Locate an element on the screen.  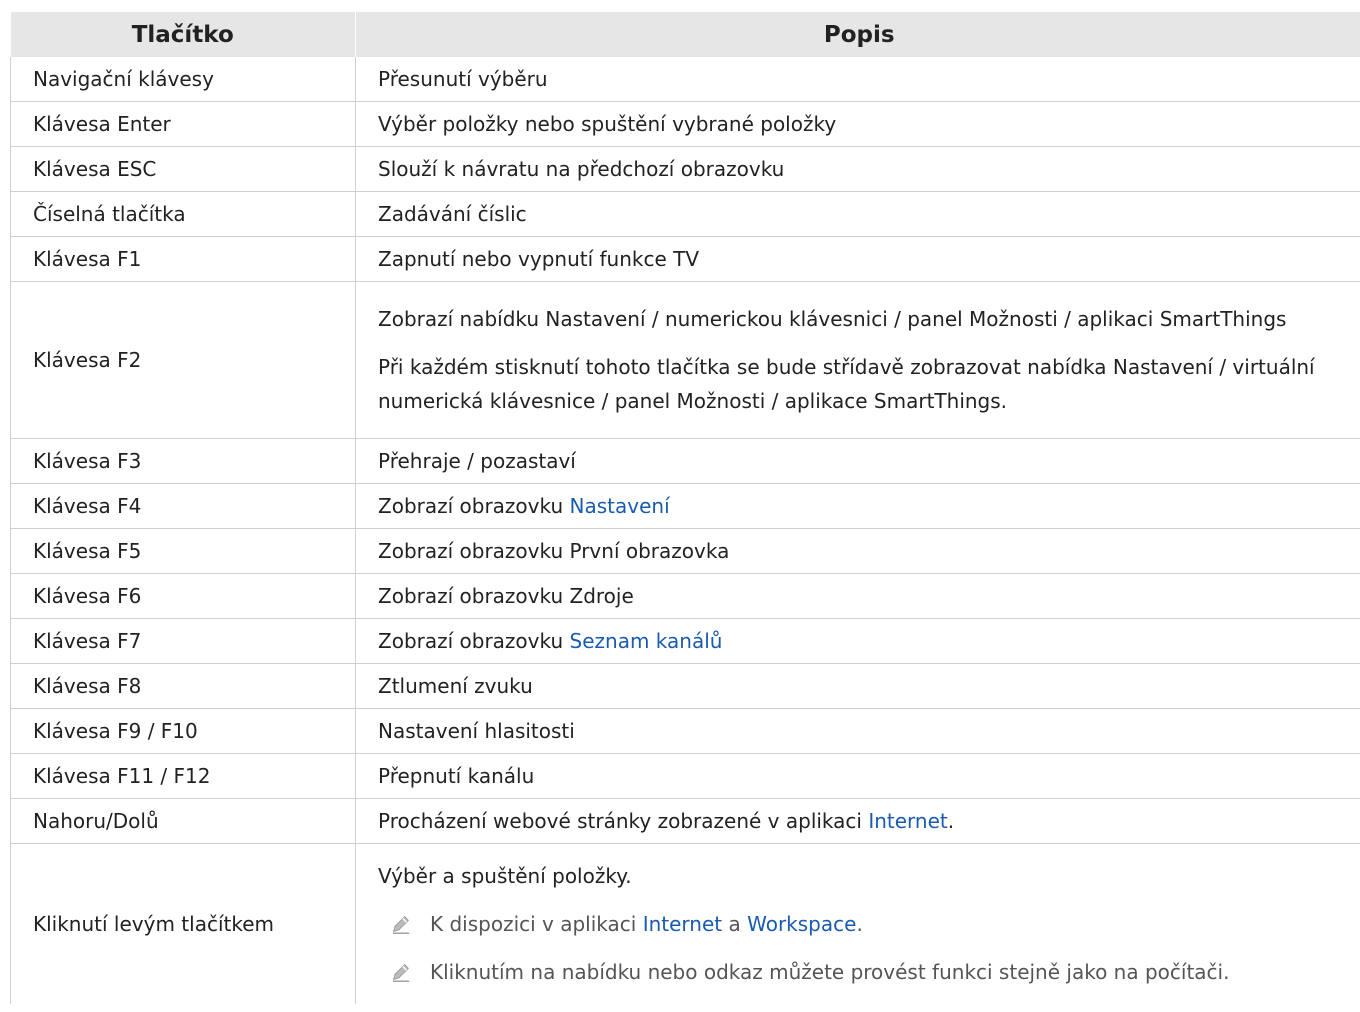
key-cell: Klávesa Enter is located at coordinates (183, 124).